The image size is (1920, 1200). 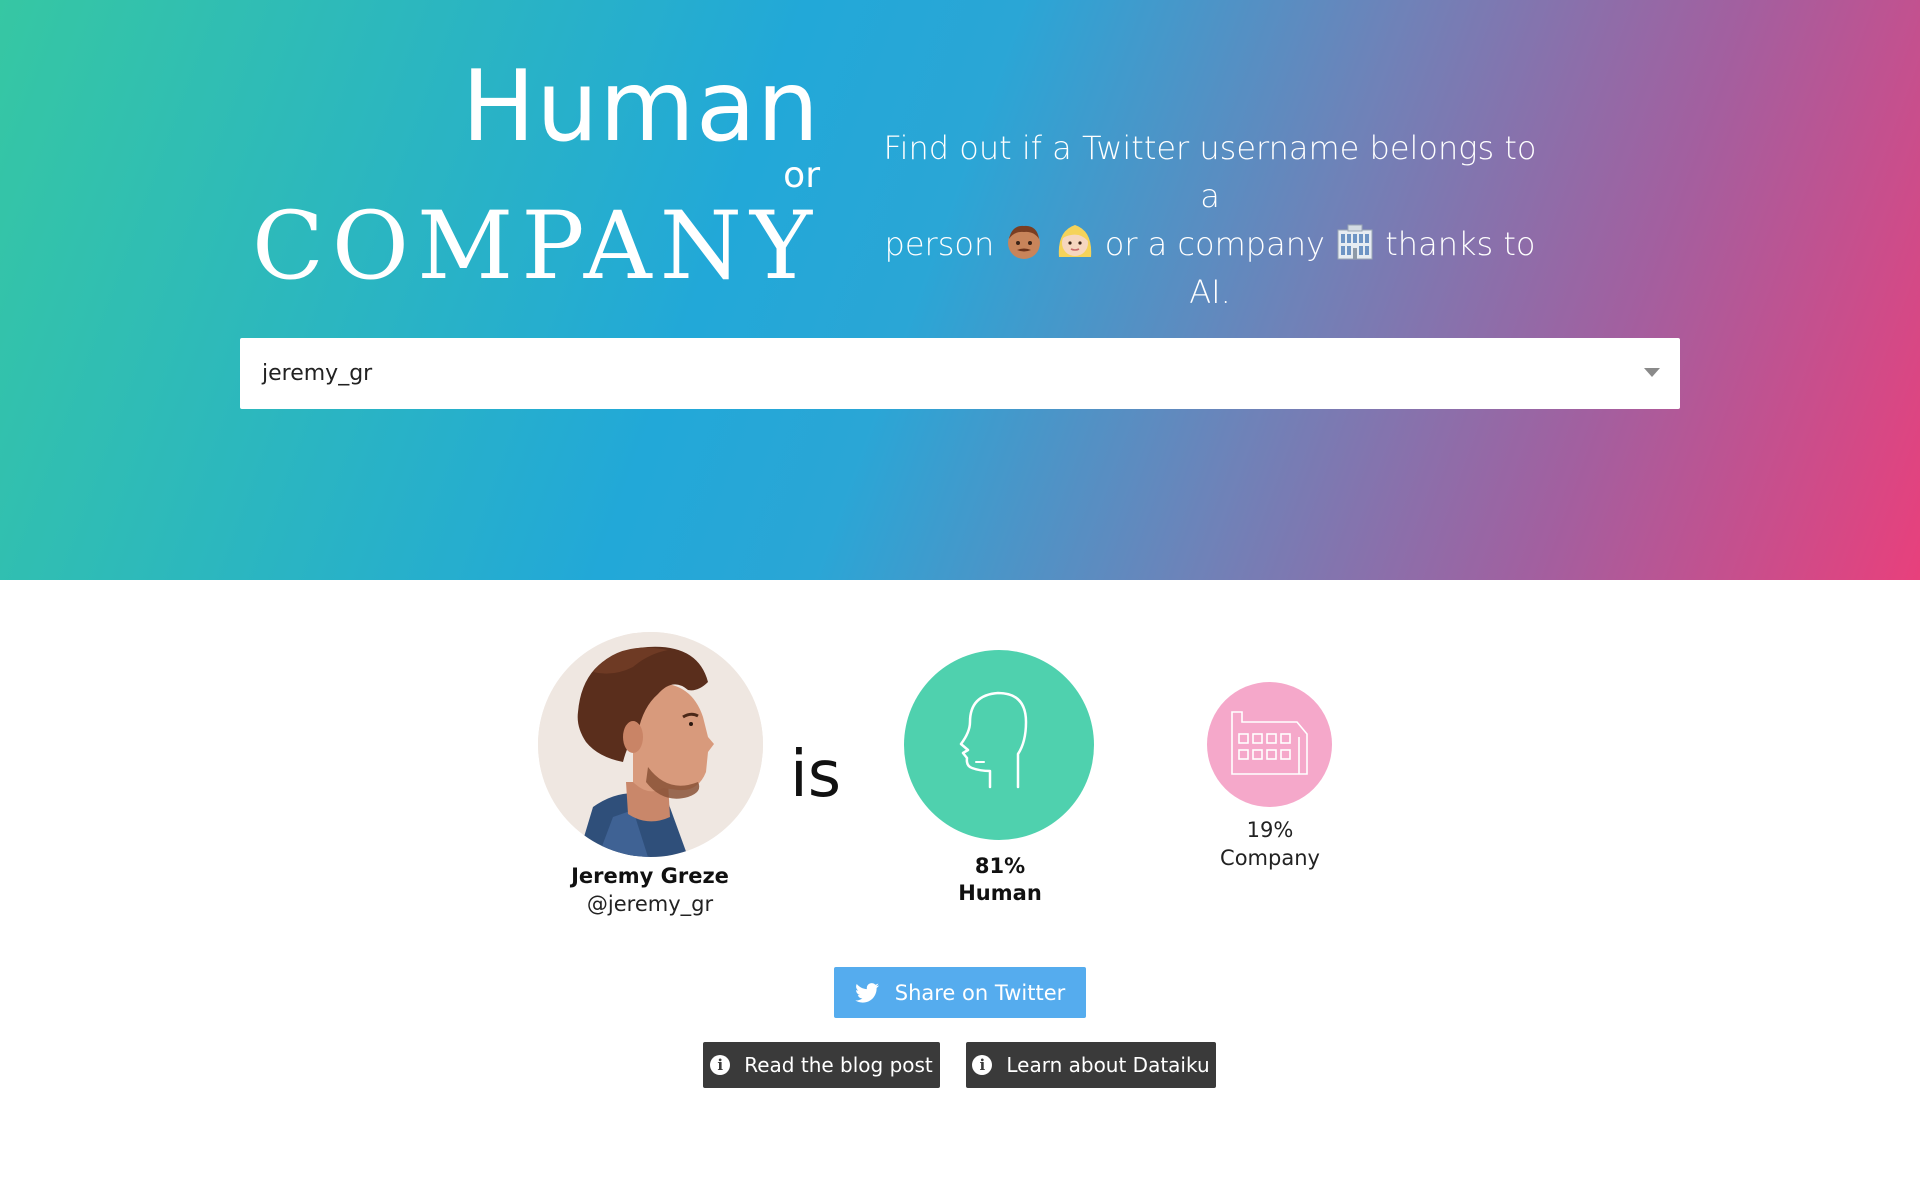 What do you see at coordinates (535, 246) in the screenshot?
I see `logo-company-text: COMPANY` at bounding box center [535, 246].